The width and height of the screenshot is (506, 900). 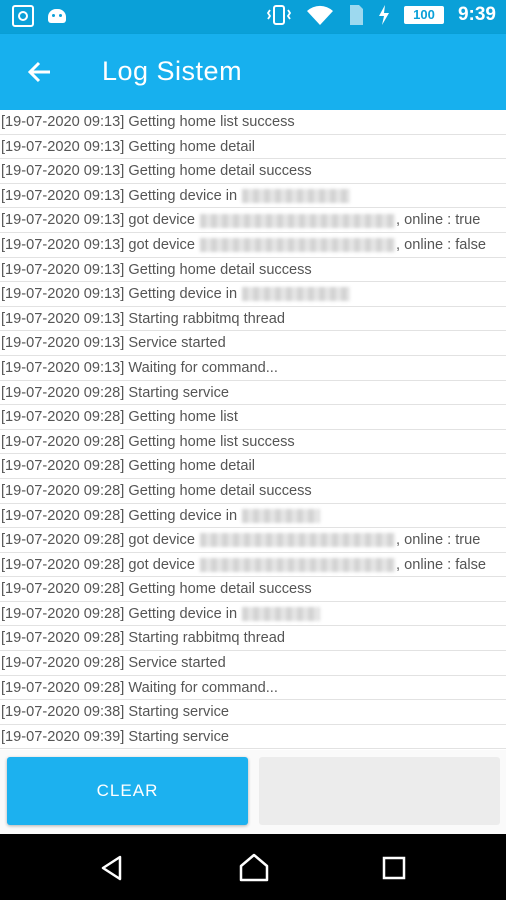 What do you see at coordinates (23, 16) in the screenshot?
I see `app-icon` at bounding box center [23, 16].